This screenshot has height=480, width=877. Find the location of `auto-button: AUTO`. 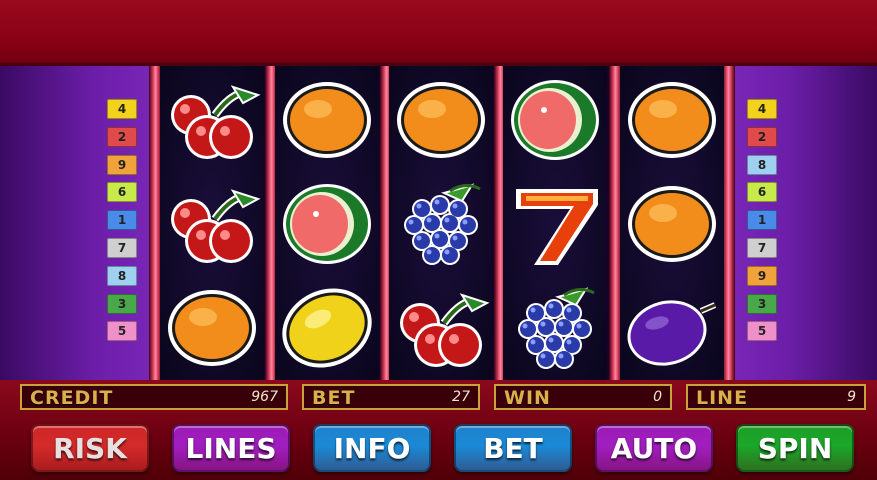

auto-button: AUTO is located at coordinates (654, 448).